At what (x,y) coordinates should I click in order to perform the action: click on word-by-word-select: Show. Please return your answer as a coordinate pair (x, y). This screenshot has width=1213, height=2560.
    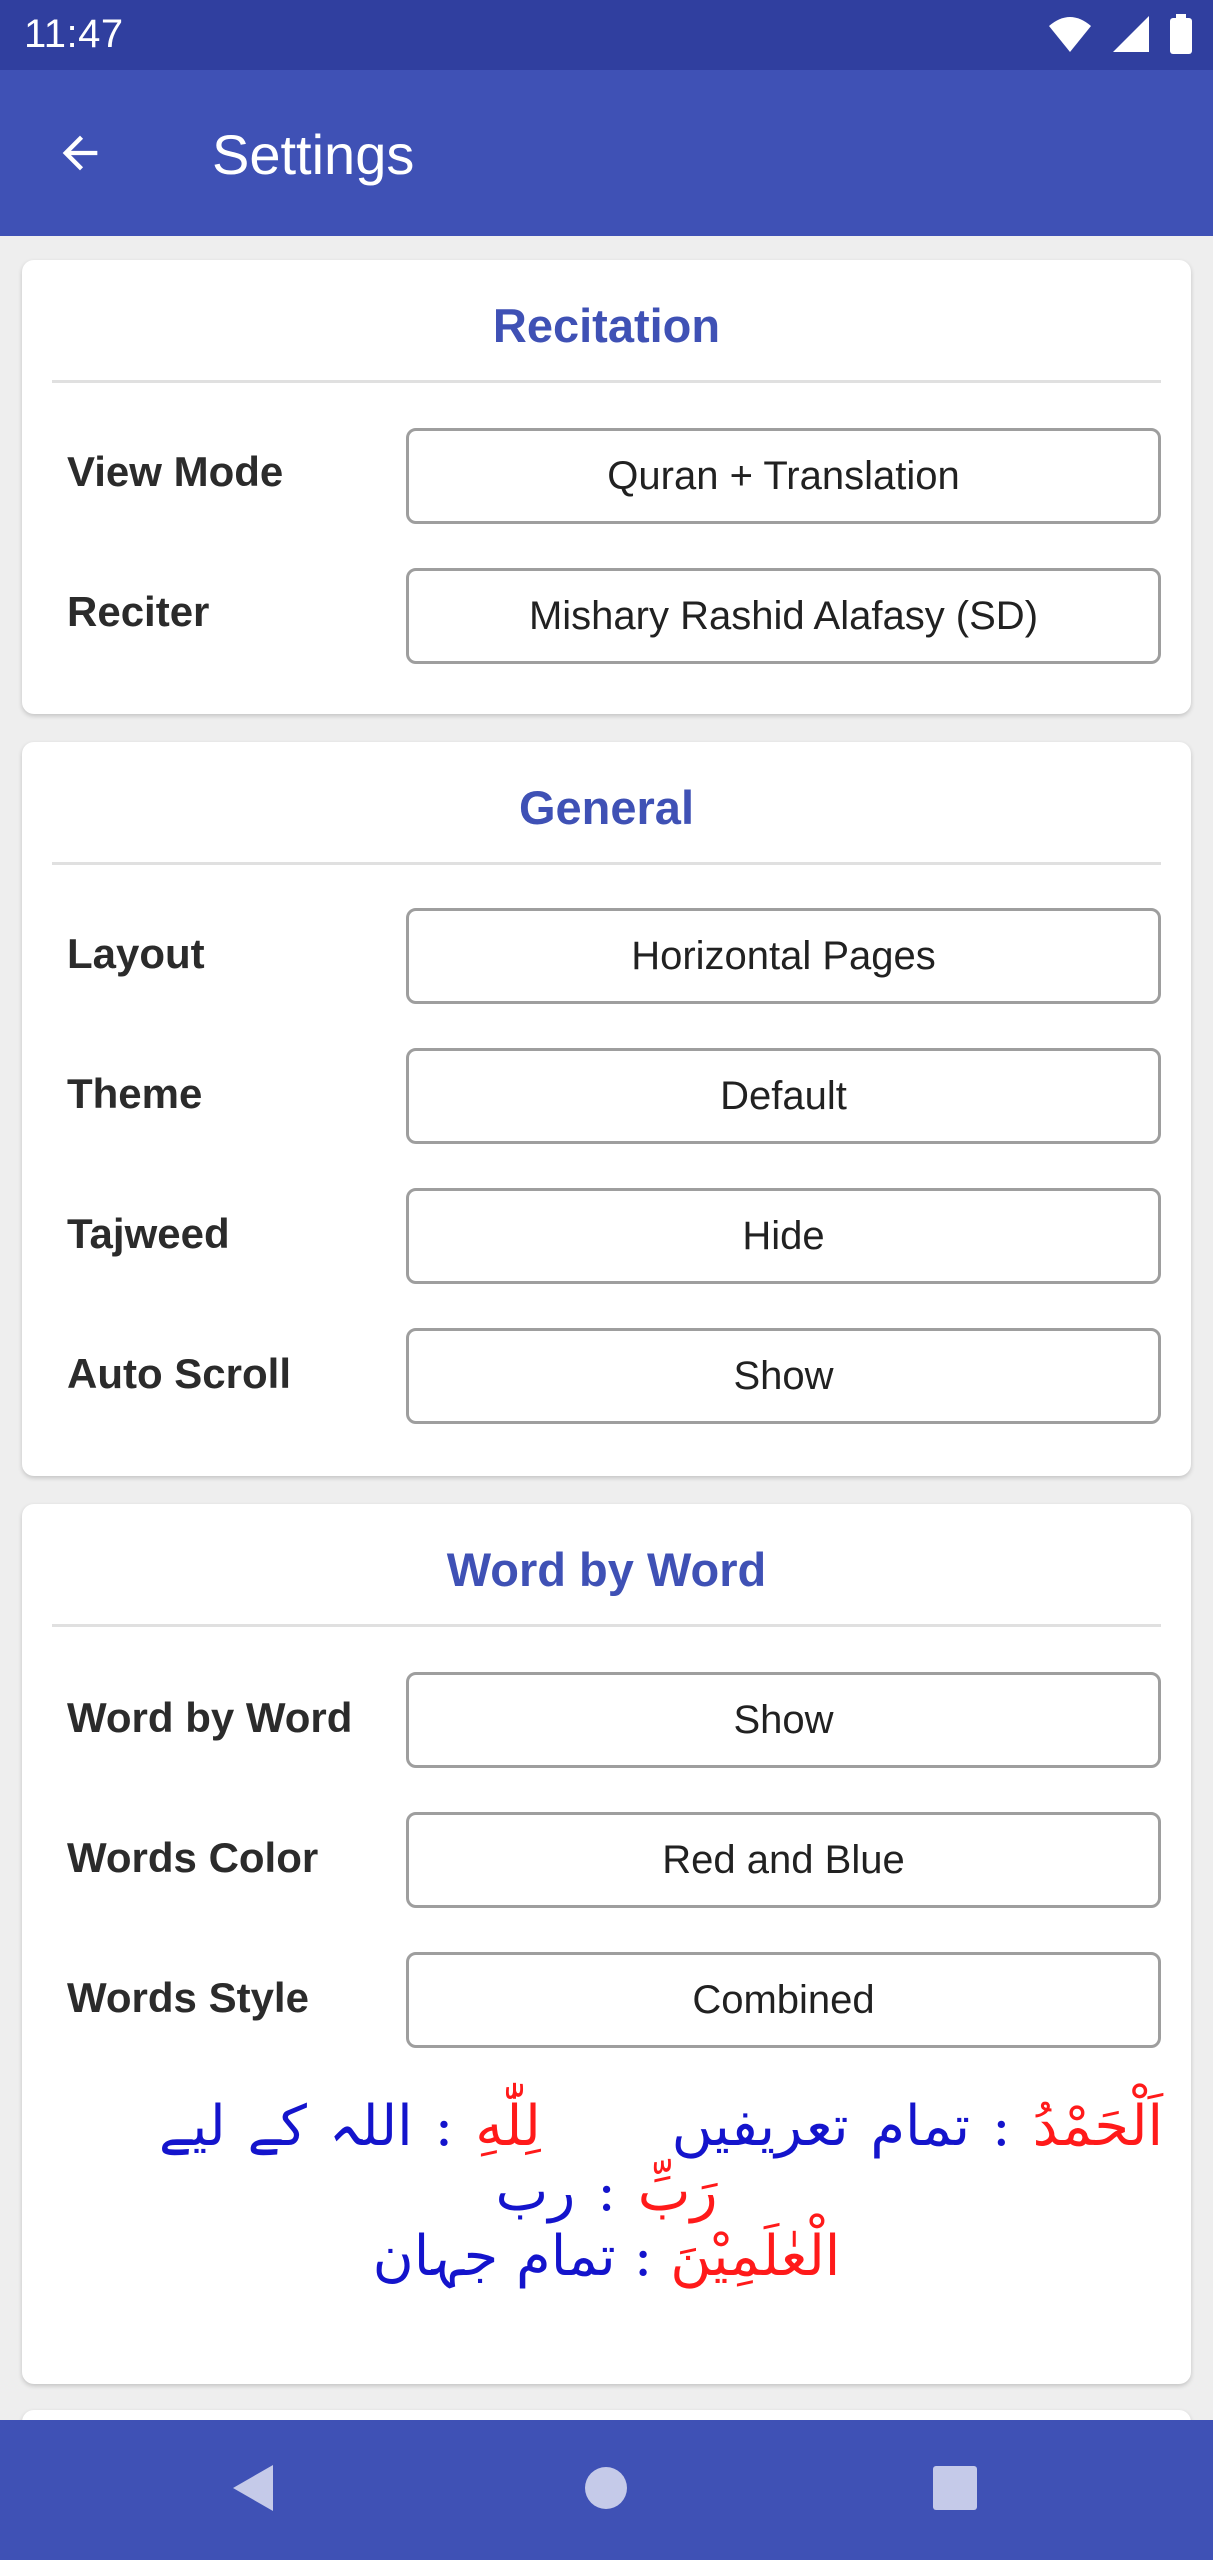
    Looking at the image, I should click on (783, 1720).